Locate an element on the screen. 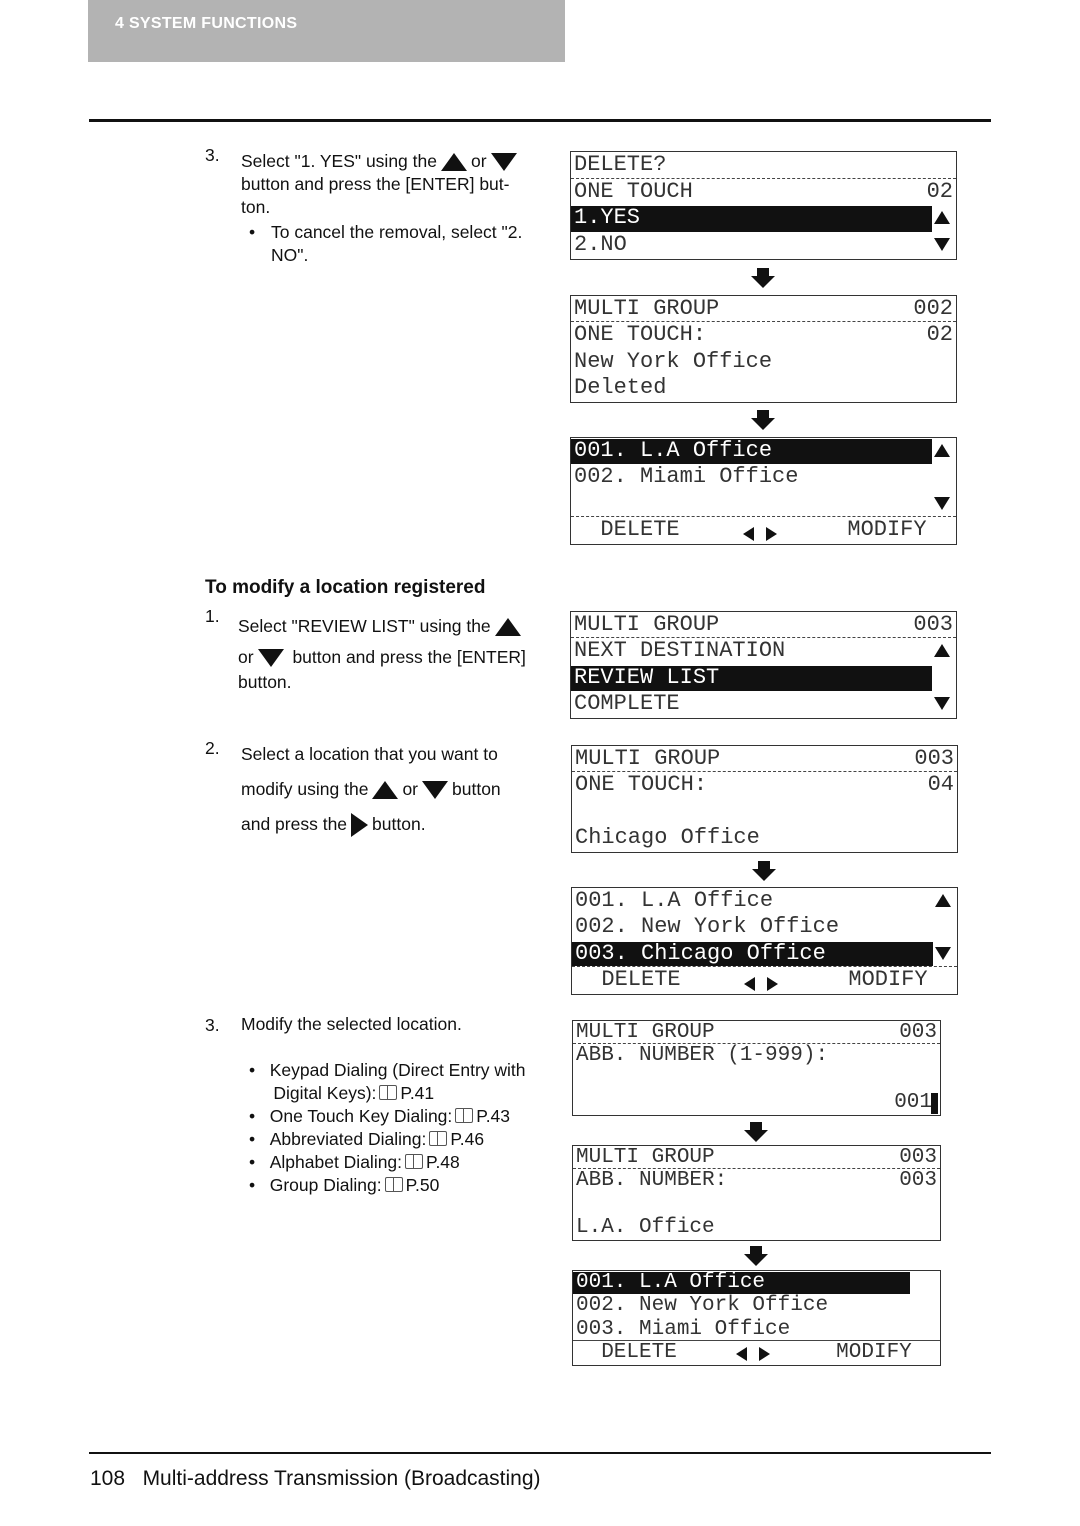 This screenshot has width=1080, height=1526. page-reference-link: P.48 is located at coordinates (443, 1162).